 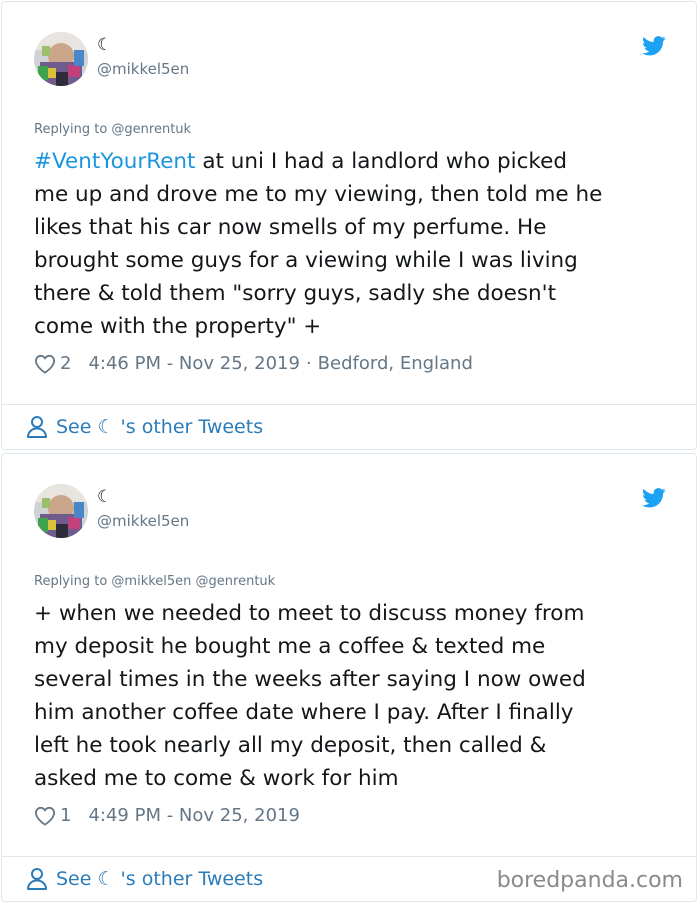 What do you see at coordinates (193, 816) in the screenshot?
I see `timestamp: 4:49 PM - Nov 25, 2019` at bounding box center [193, 816].